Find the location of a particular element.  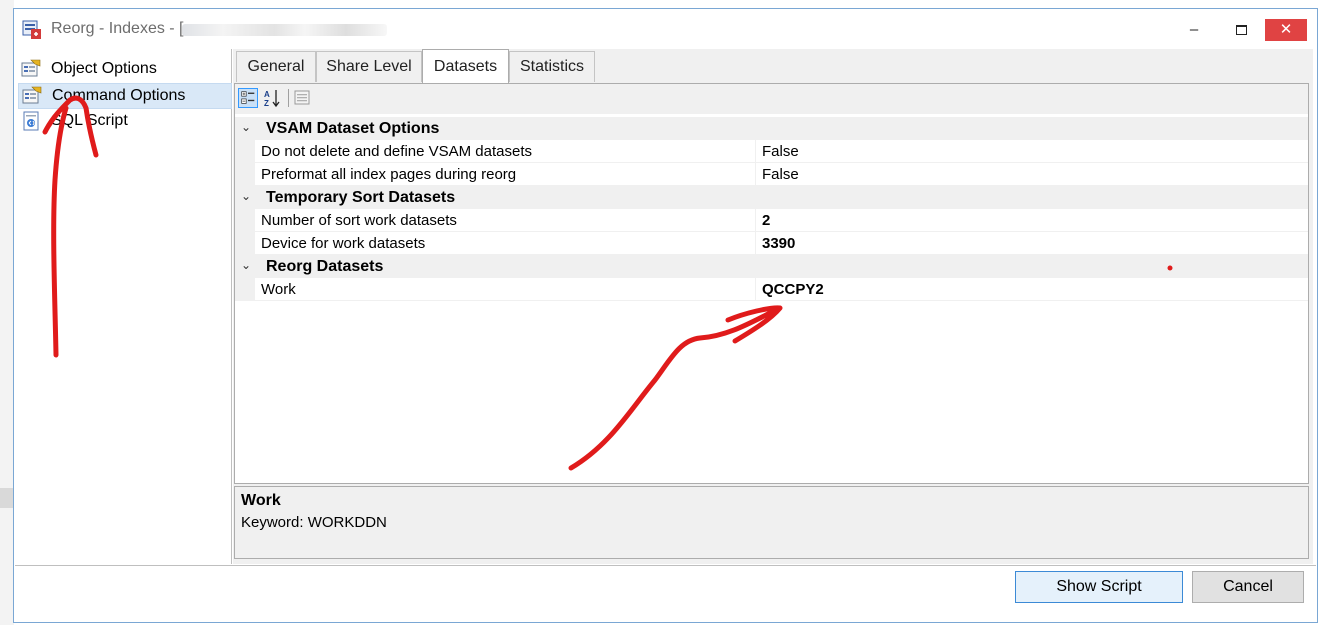

tab-datasets: Datasets is located at coordinates (465, 66).